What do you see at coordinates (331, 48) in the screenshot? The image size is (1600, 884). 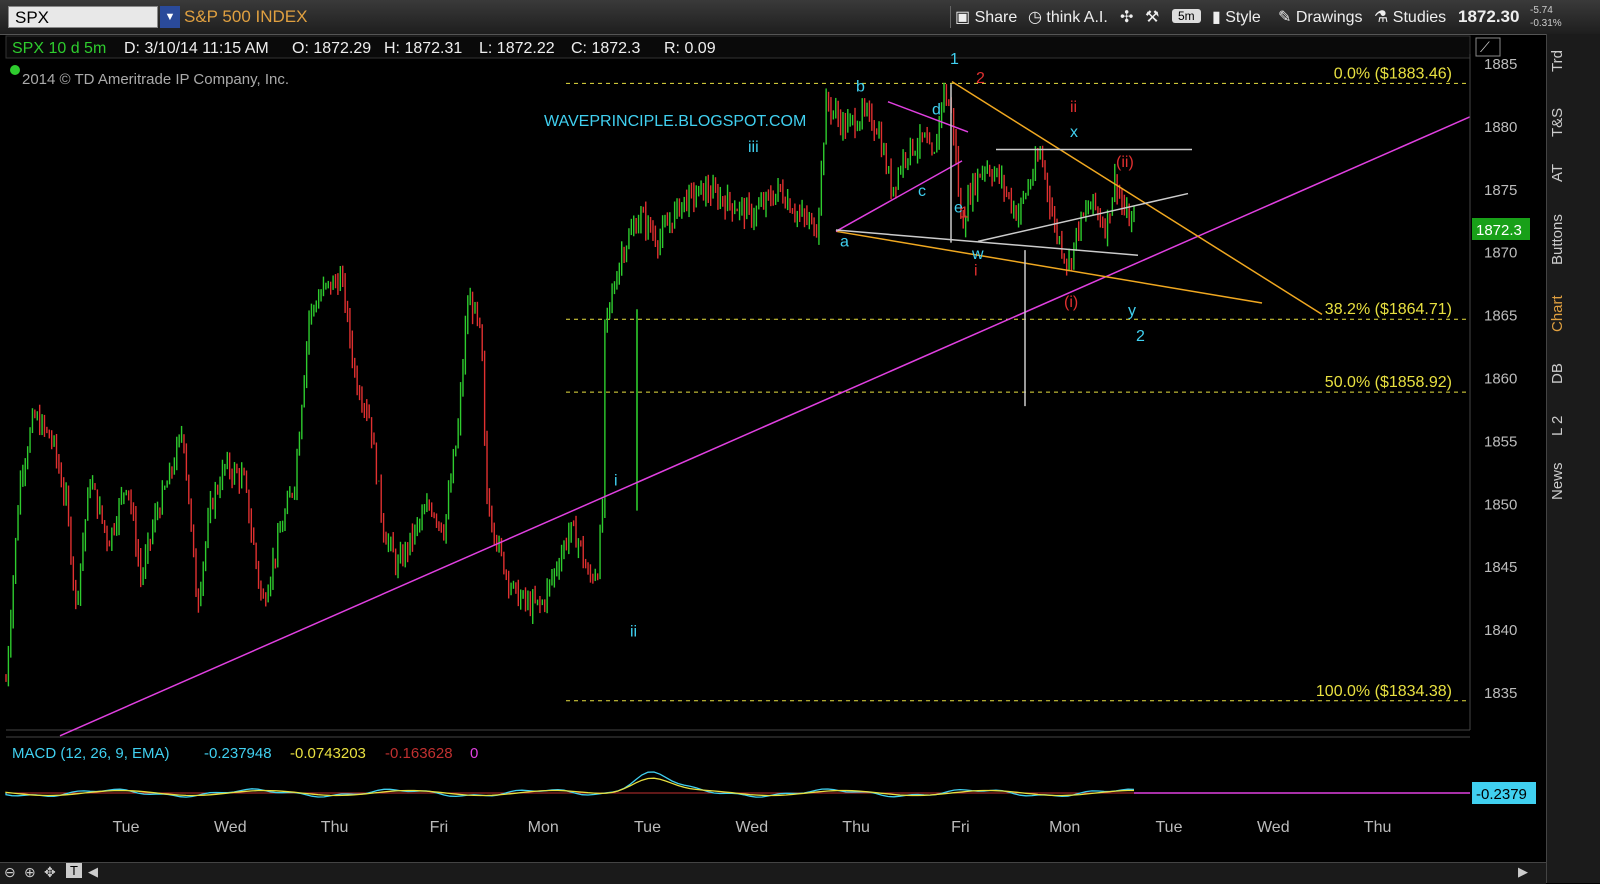 I see `info-open: O: 1872.29` at bounding box center [331, 48].